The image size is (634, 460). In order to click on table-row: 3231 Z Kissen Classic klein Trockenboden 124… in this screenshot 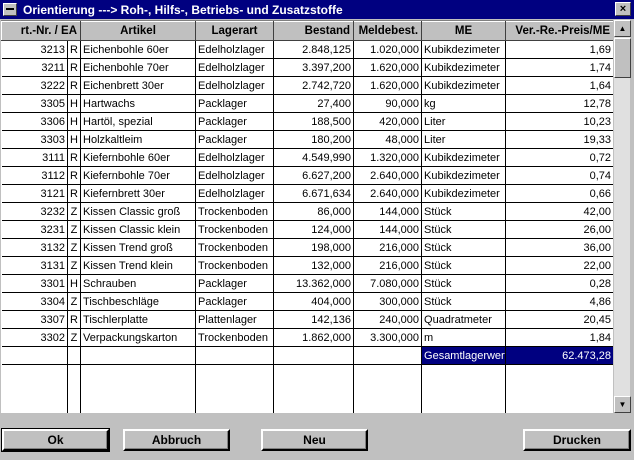, I will do `click(307, 229)`.